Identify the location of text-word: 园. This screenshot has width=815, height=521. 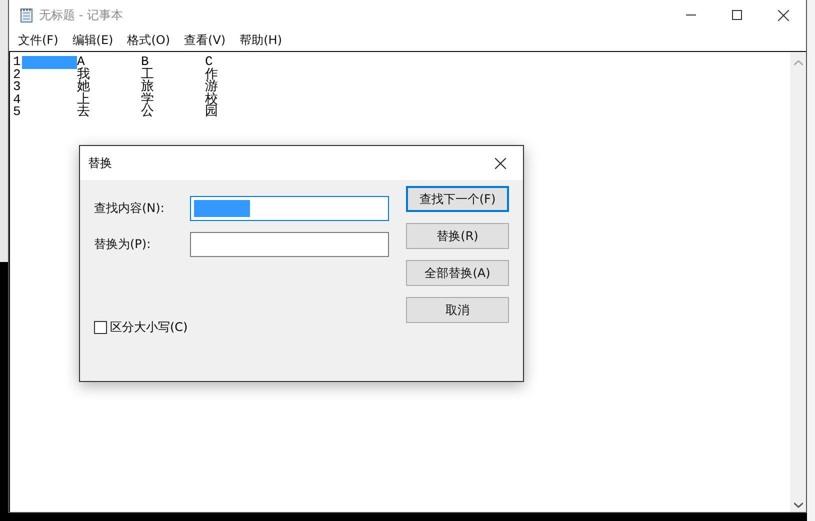
(212, 112).